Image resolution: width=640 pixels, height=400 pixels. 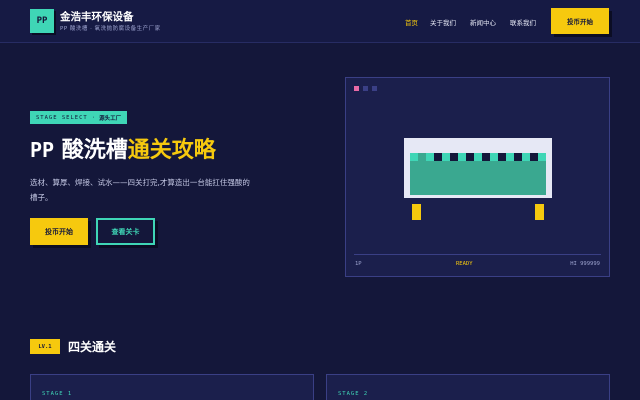 I want to click on section-title: 四关通关, so click(x=92, y=347).